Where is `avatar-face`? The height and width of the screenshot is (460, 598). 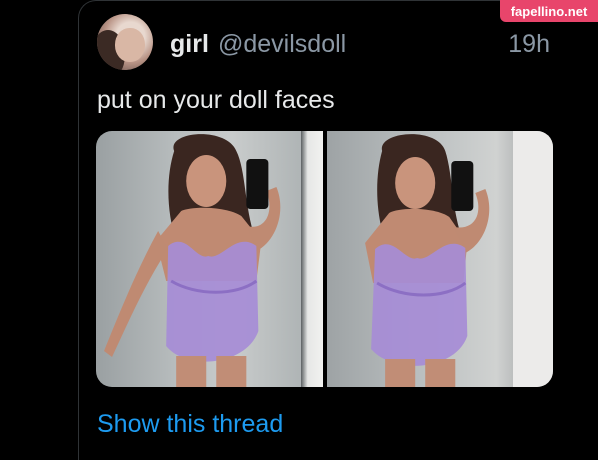 avatar-face is located at coordinates (130, 45).